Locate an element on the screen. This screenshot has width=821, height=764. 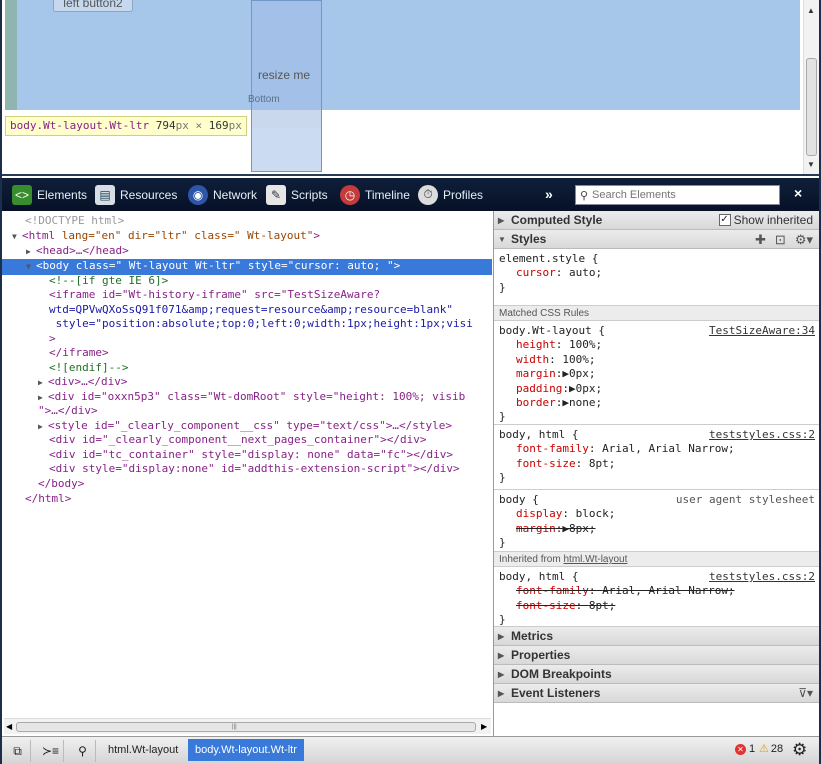
tooltip-selector: body.Wt-layout.Wt-ltr is located at coordinates (80, 125).